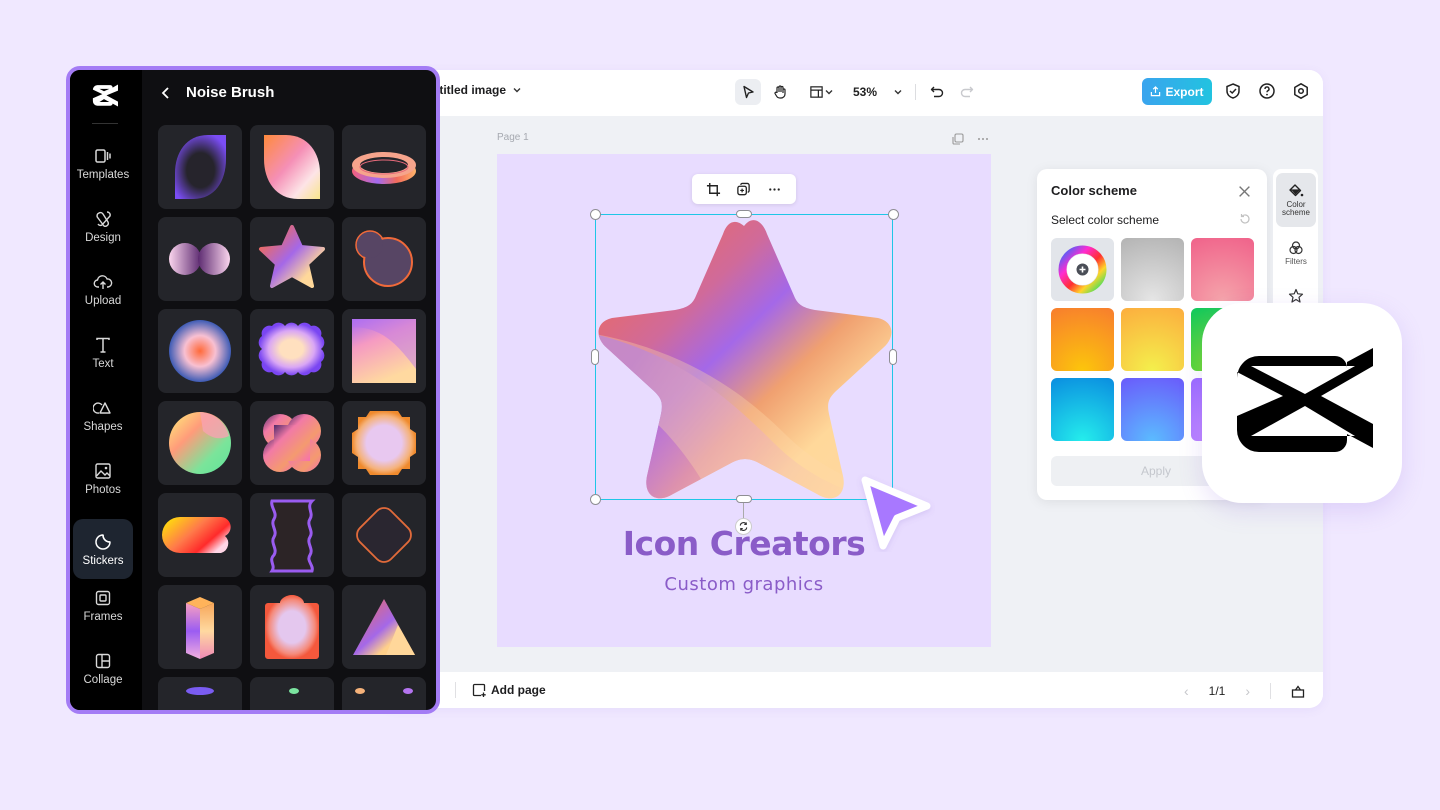  What do you see at coordinates (1247, 691) in the screenshot?
I see `next-page-icon: ›` at bounding box center [1247, 691].